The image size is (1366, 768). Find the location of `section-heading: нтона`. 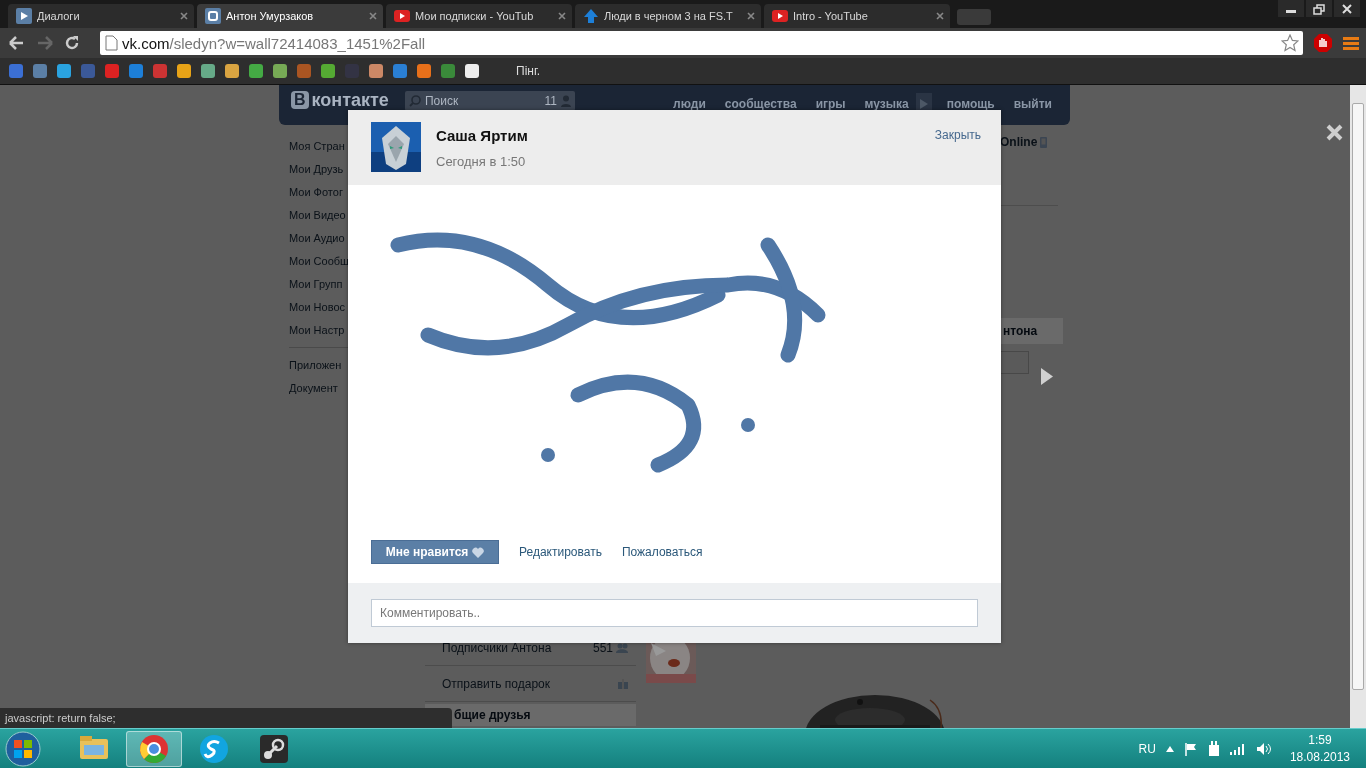

section-heading: нтона is located at coordinates (1020, 331).